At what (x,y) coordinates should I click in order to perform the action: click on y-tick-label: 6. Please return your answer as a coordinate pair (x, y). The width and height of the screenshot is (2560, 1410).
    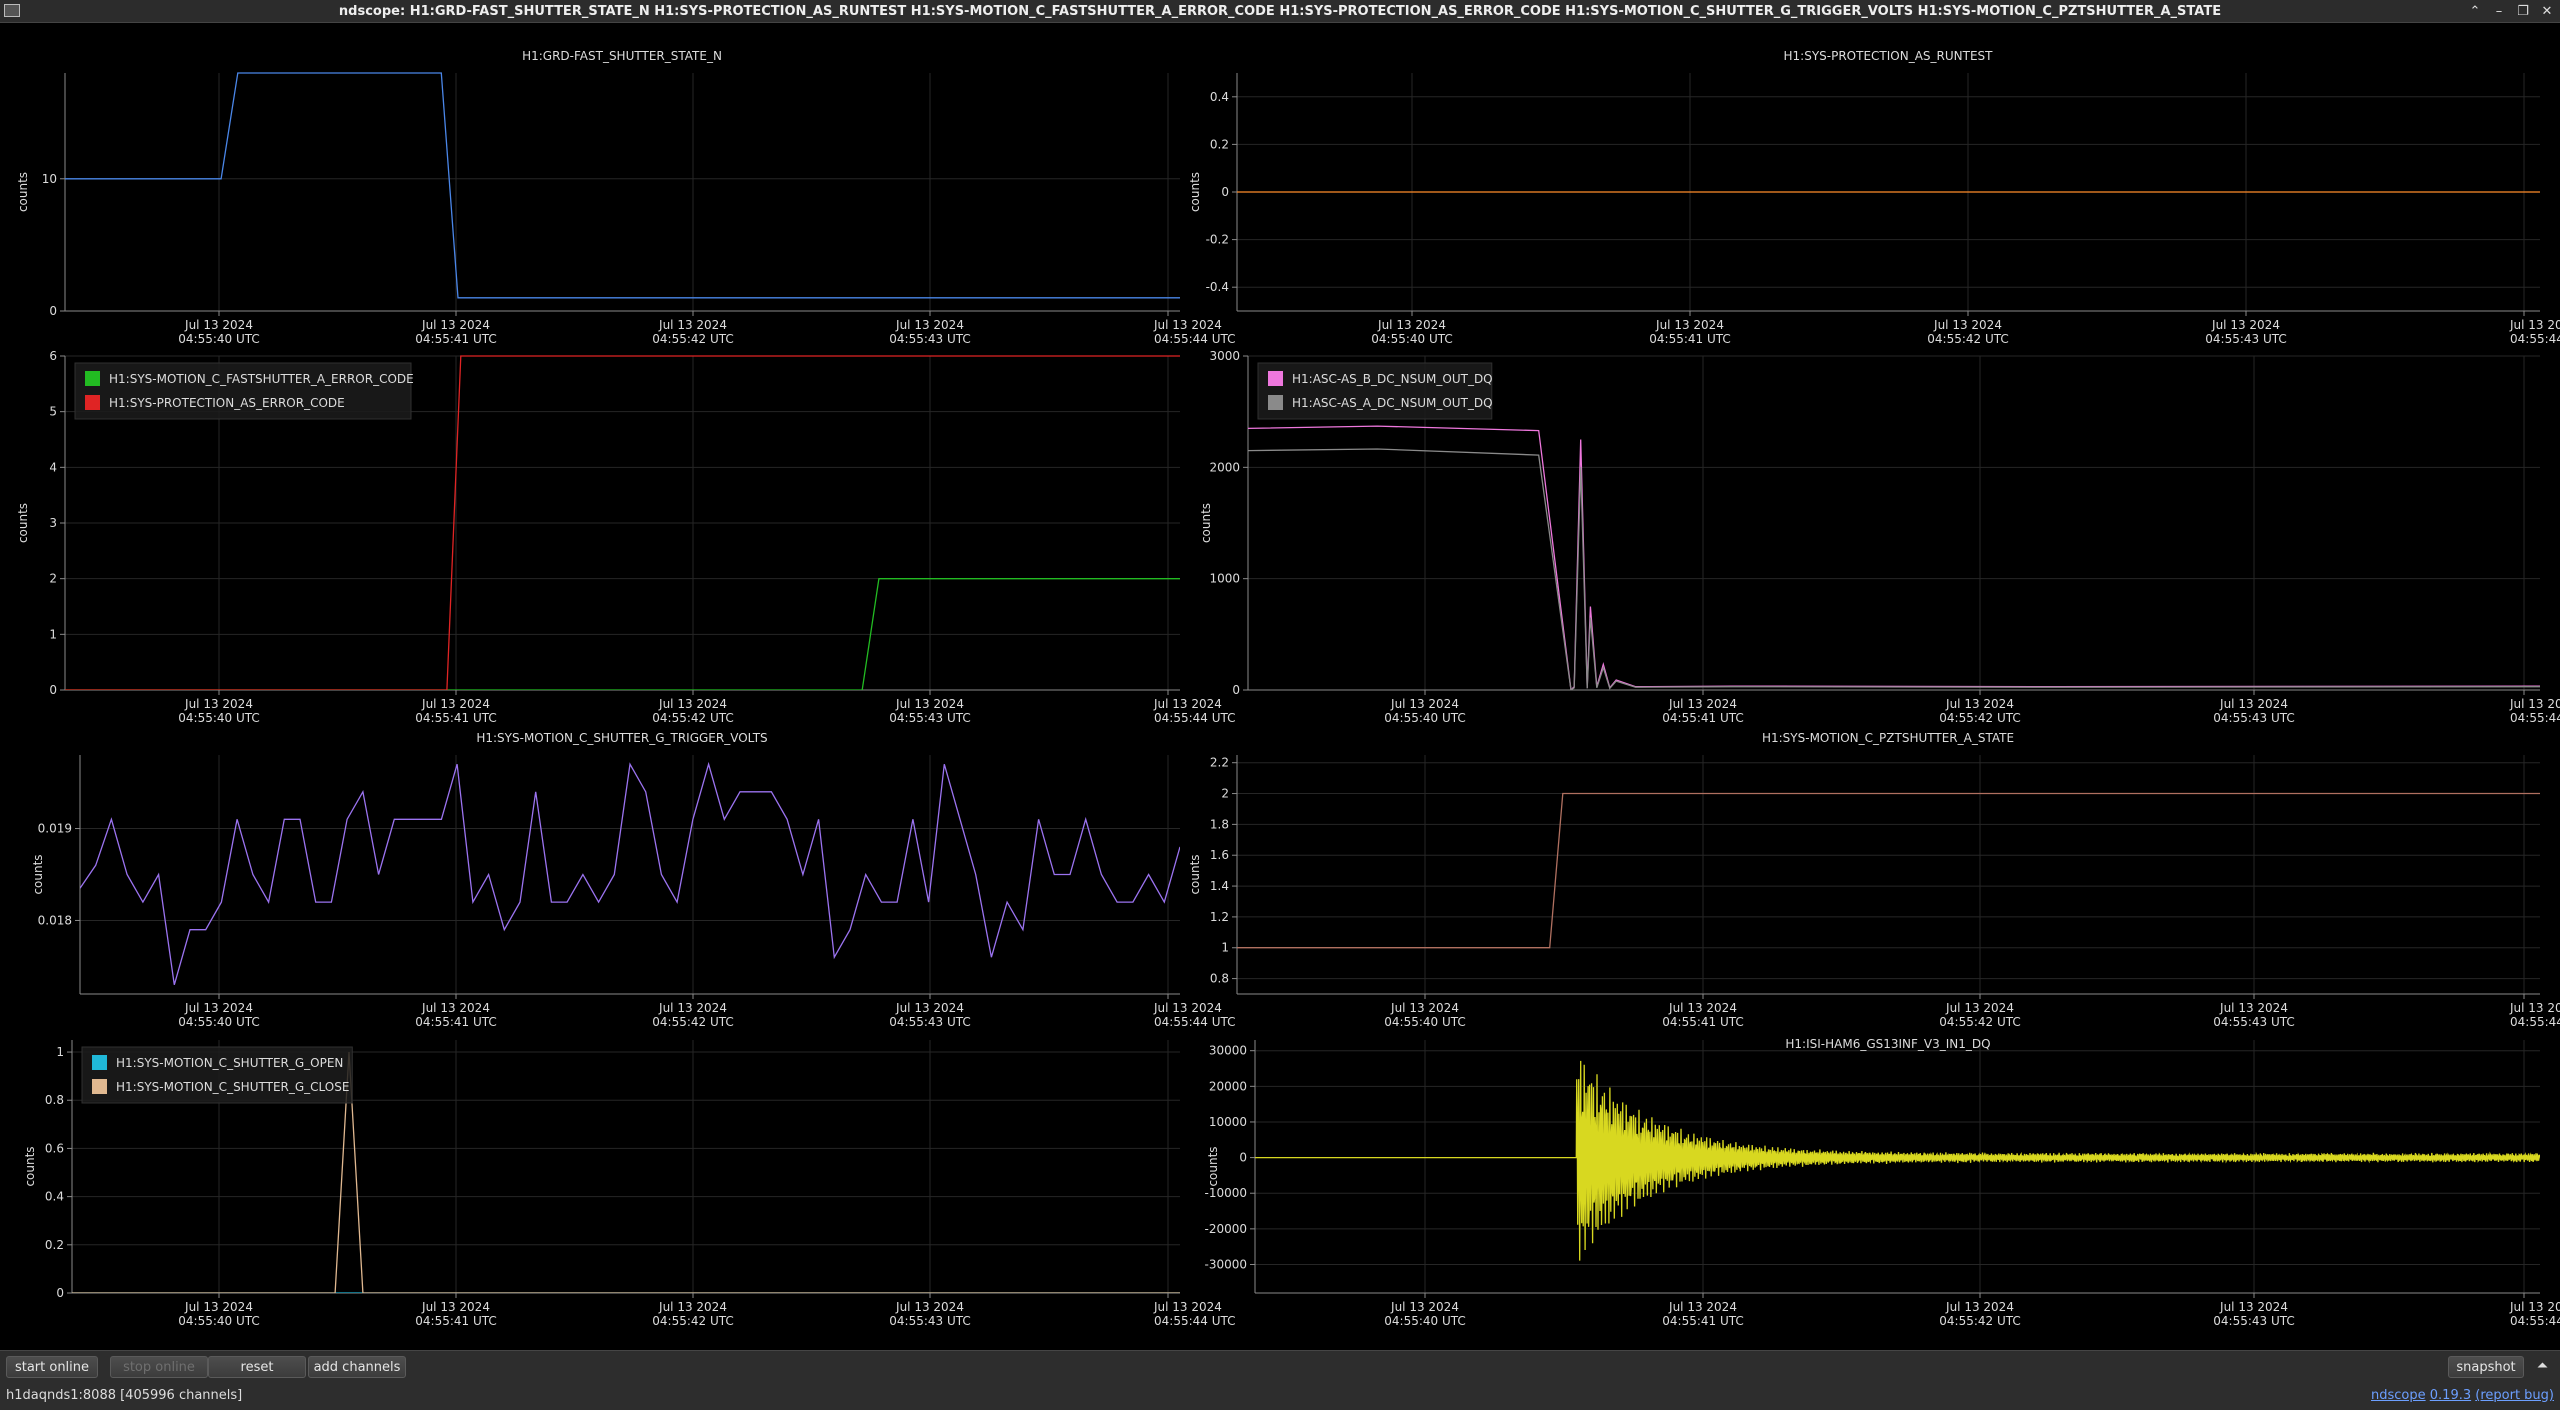
    Looking at the image, I should click on (53, 356).